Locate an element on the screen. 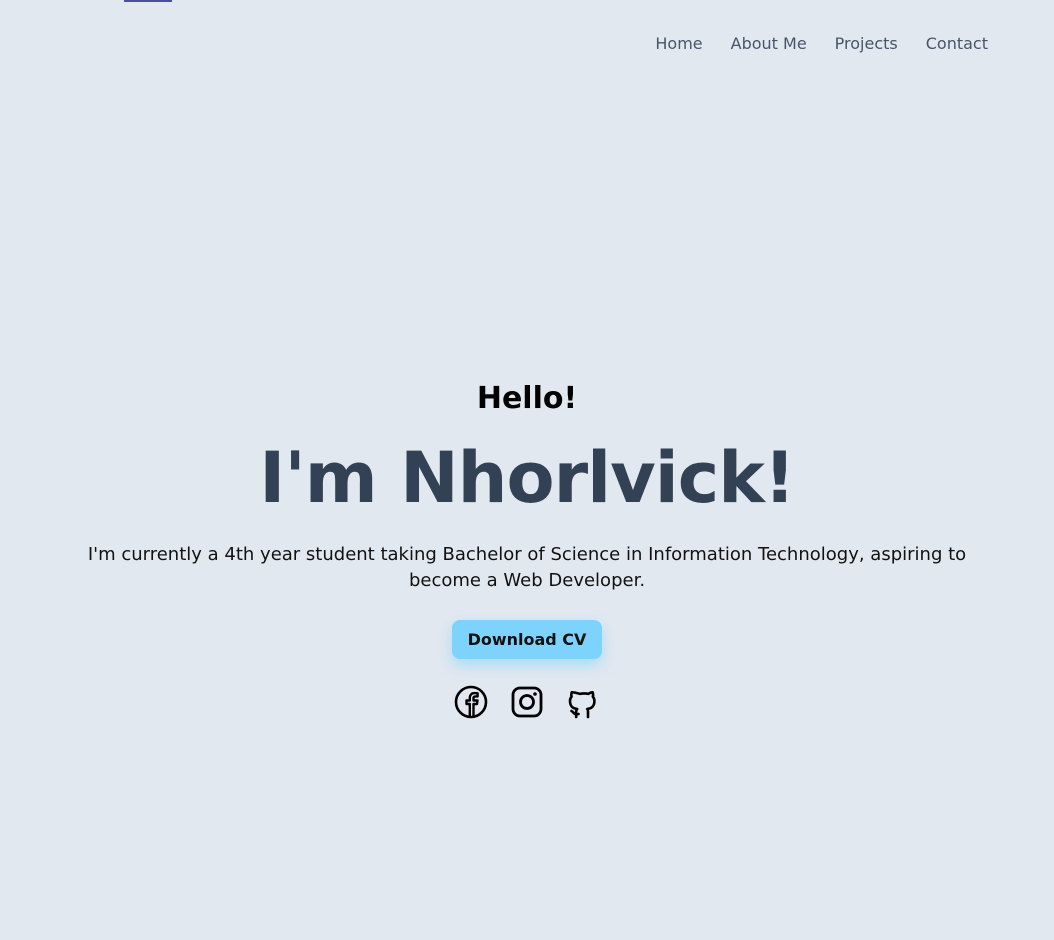 This screenshot has height=940, width=1054. facebook-link is located at coordinates (471, 702).